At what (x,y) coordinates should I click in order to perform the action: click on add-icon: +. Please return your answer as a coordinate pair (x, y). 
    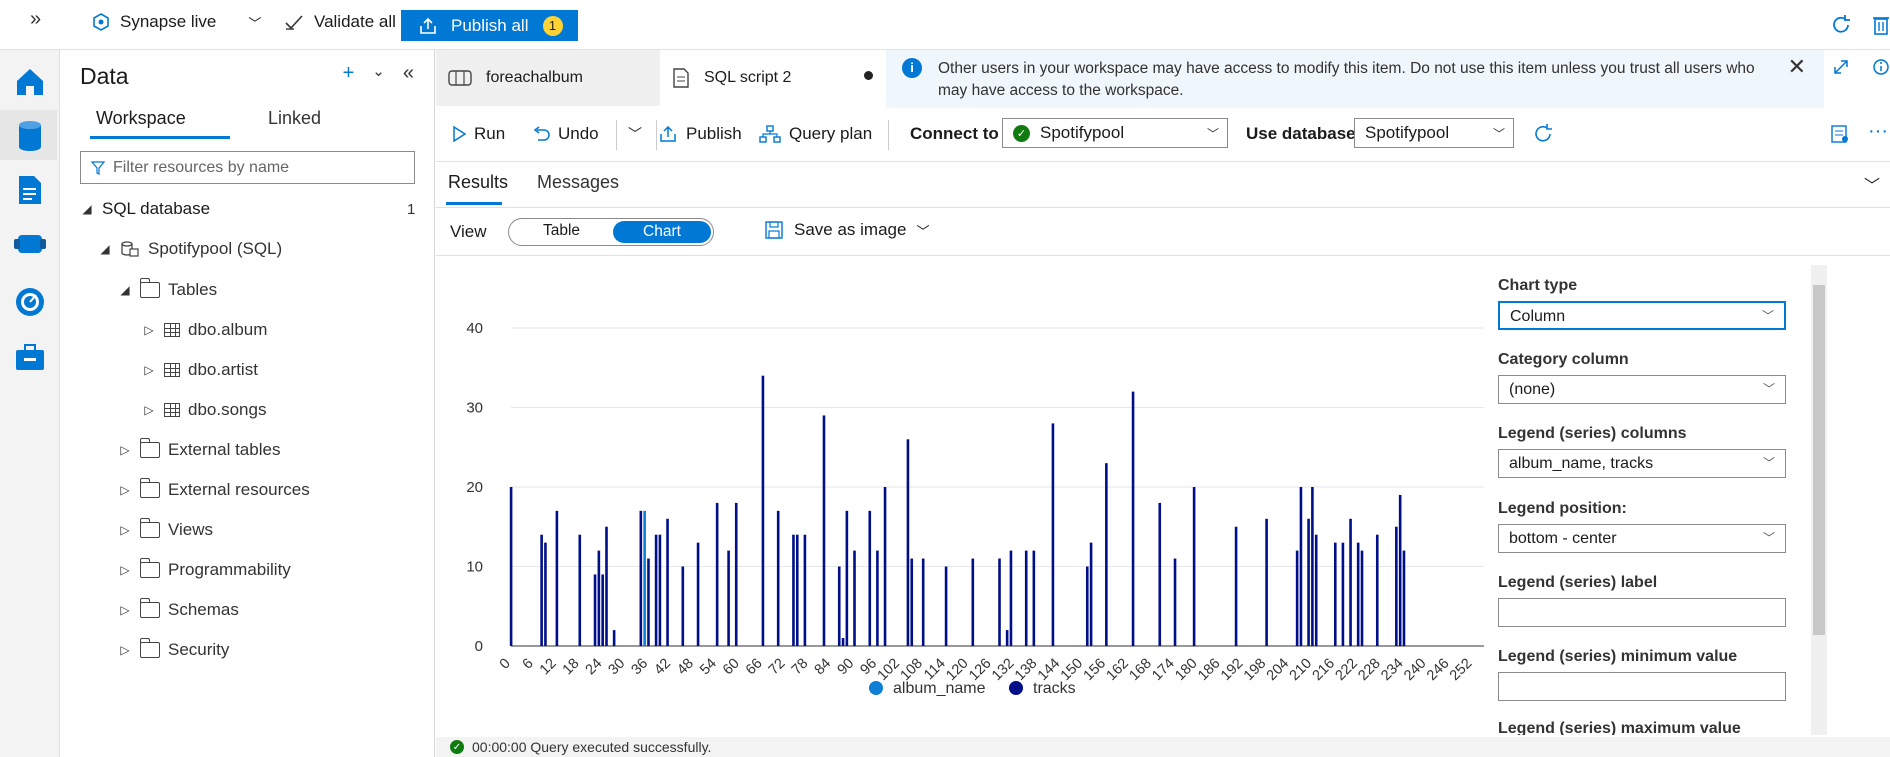
    Looking at the image, I should click on (349, 73).